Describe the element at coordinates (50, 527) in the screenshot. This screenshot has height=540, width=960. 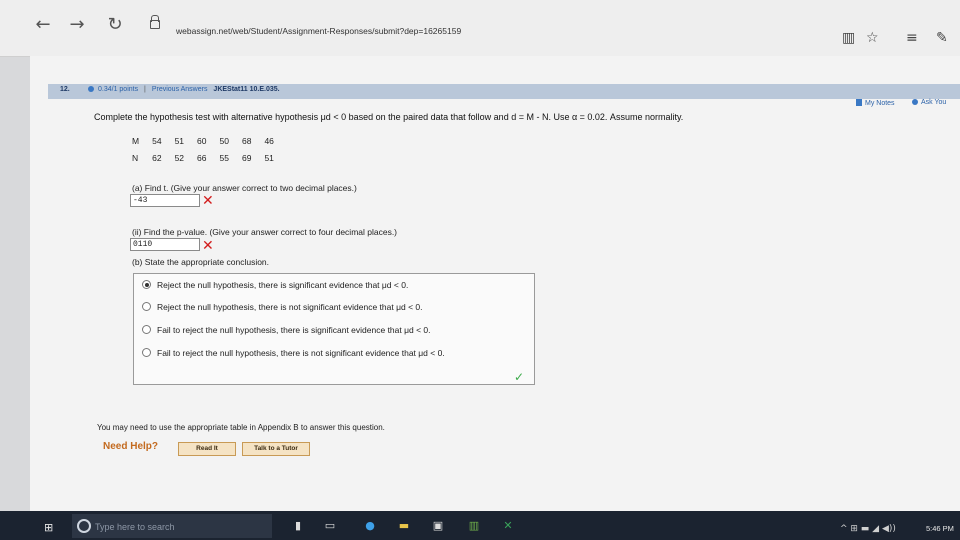
I see `windows-start-icon: ⊞` at that location.